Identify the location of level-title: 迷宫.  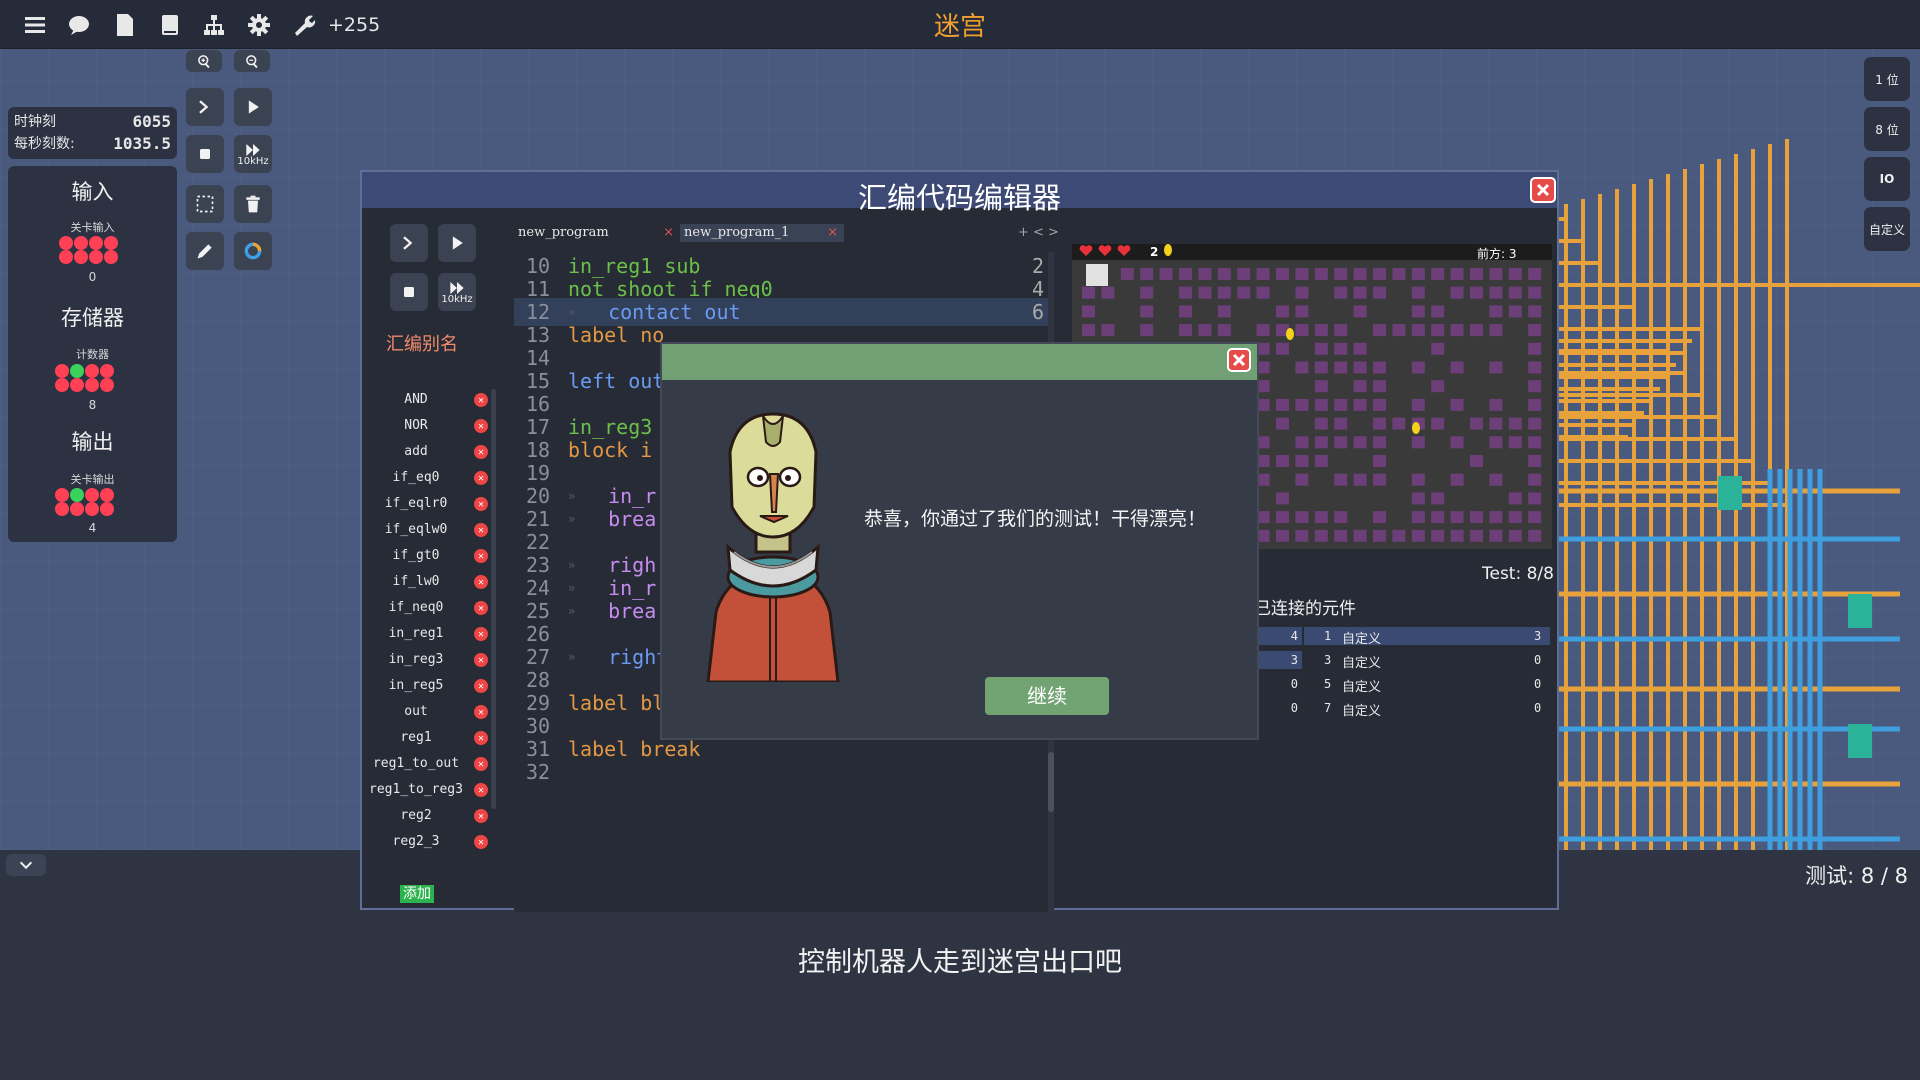
(959, 27).